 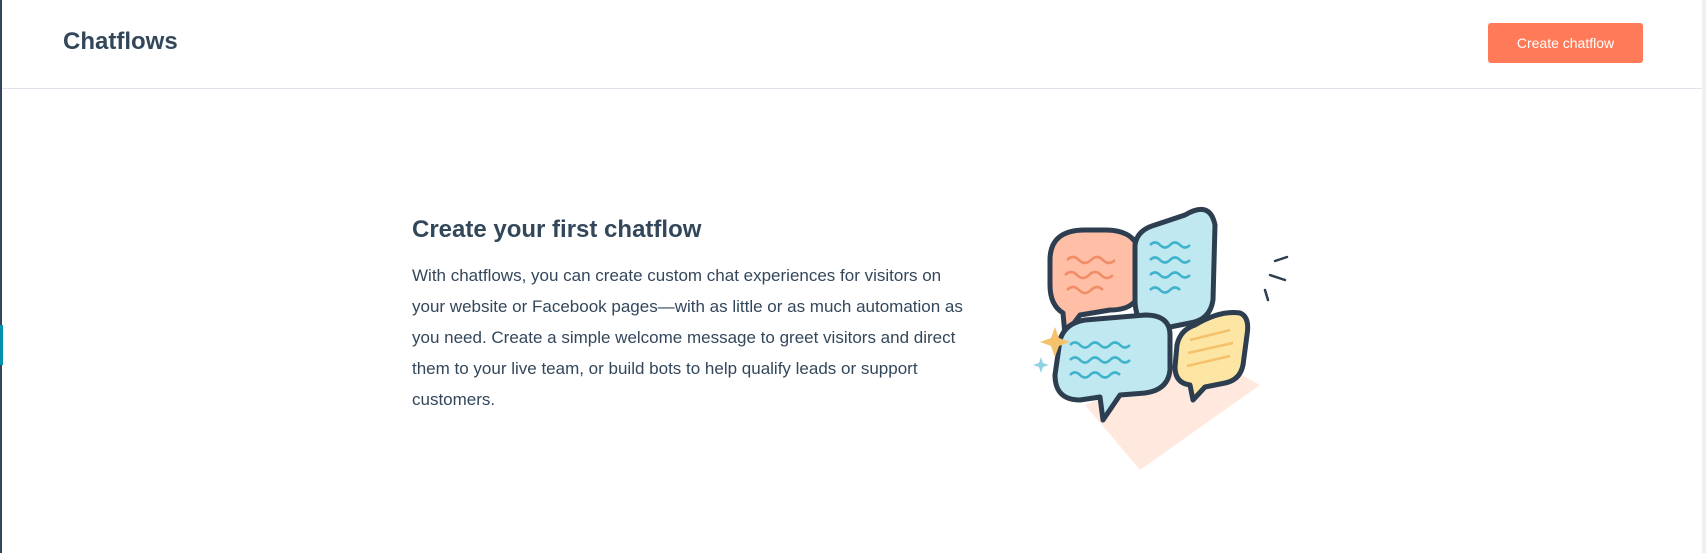 What do you see at coordinates (120, 41) in the screenshot?
I see `page-title: Chatflows` at bounding box center [120, 41].